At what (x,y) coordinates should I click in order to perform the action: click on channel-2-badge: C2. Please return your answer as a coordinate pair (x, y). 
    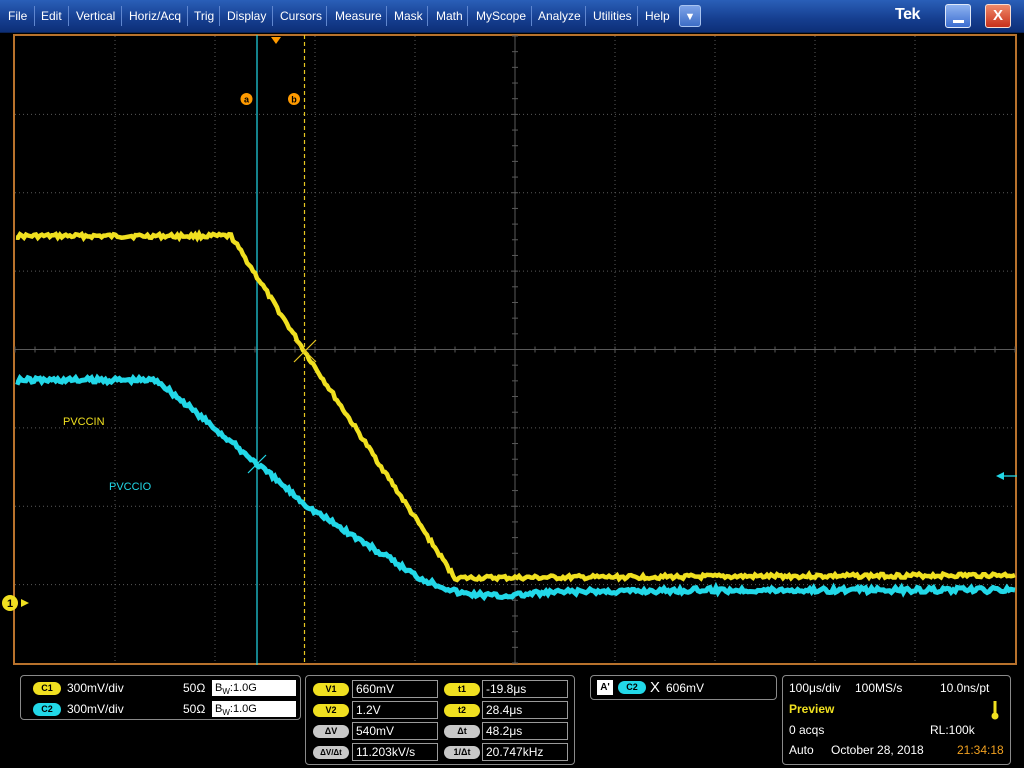
    Looking at the image, I should click on (47, 709).